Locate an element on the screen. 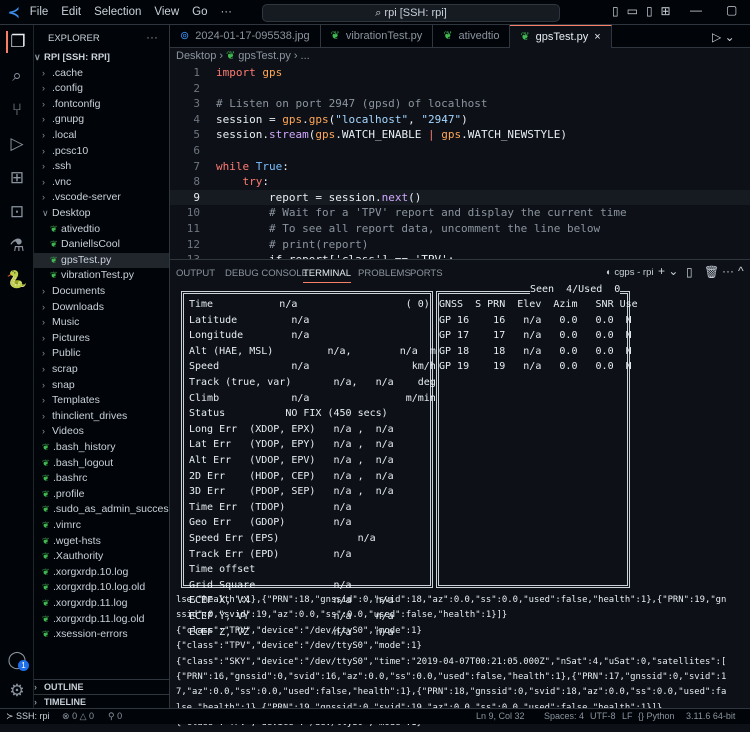  tab-2024-01-17-095538-jpg: ⊚ 2024-01-17-095538.jpg is located at coordinates (245, 36).